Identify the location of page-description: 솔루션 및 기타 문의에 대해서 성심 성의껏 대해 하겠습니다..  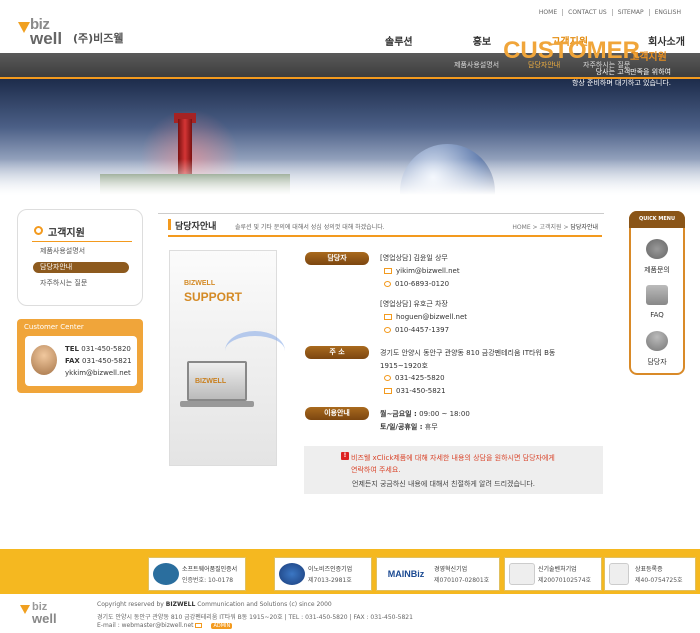
(310, 227).